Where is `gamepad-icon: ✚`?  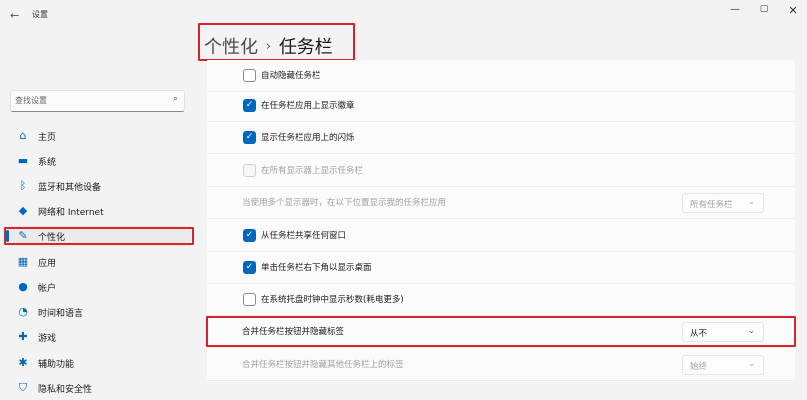 gamepad-icon: ✚ is located at coordinates (23, 336).